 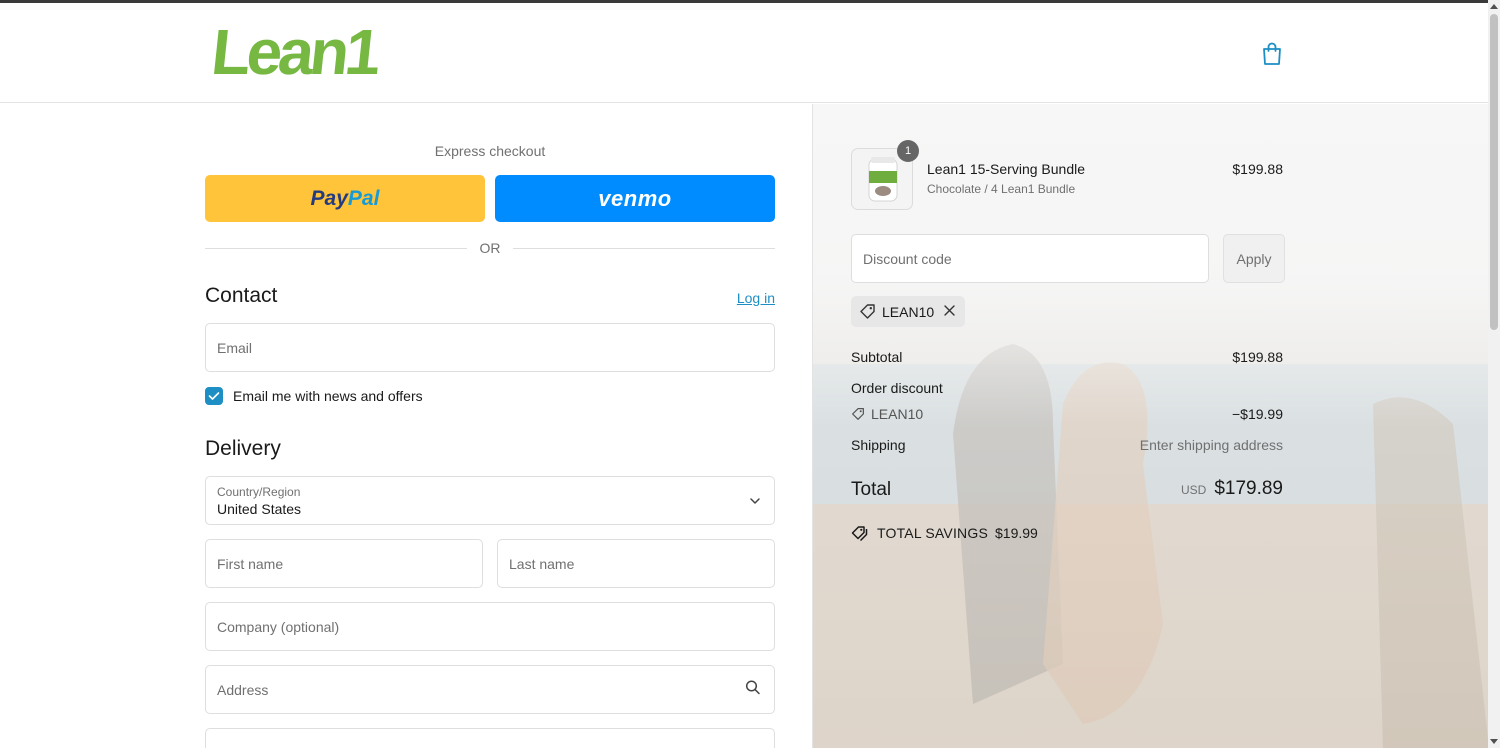 I want to click on lean1-logo: Lean1, so click(x=294, y=52).